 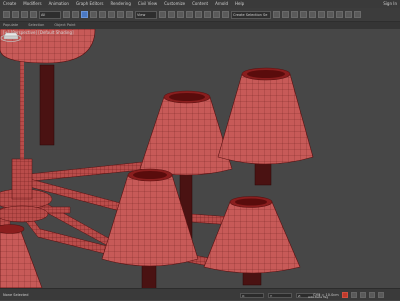 What do you see at coordinates (33, 14) in the screenshot?
I see `unlink-icon` at bounding box center [33, 14].